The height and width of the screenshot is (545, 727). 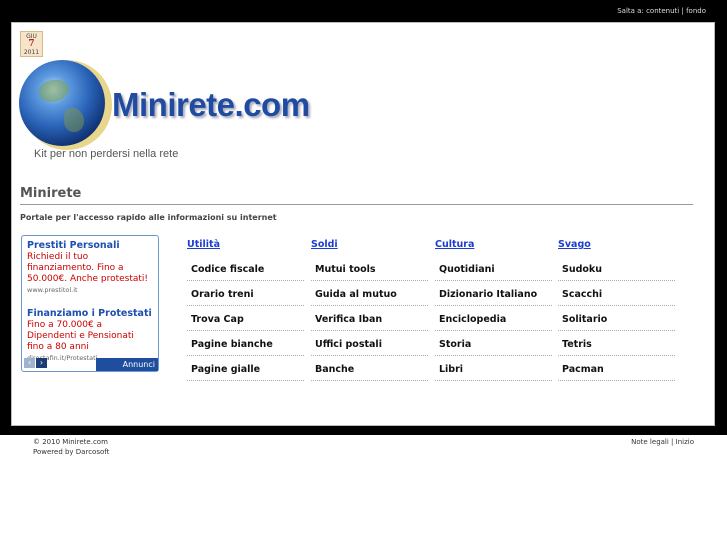 What do you see at coordinates (493, 244) in the screenshot?
I see `category-heading: Cultura` at bounding box center [493, 244].